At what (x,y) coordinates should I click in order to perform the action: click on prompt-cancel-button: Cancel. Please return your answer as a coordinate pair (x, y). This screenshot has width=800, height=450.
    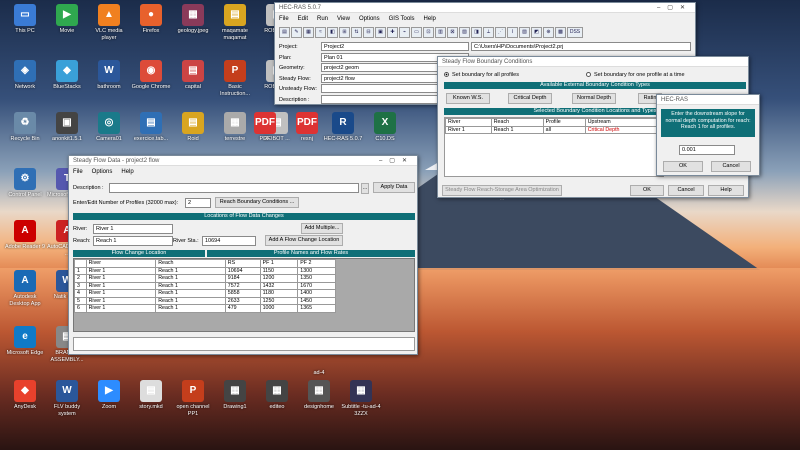
    Looking at the image, I should click on (731, 166).